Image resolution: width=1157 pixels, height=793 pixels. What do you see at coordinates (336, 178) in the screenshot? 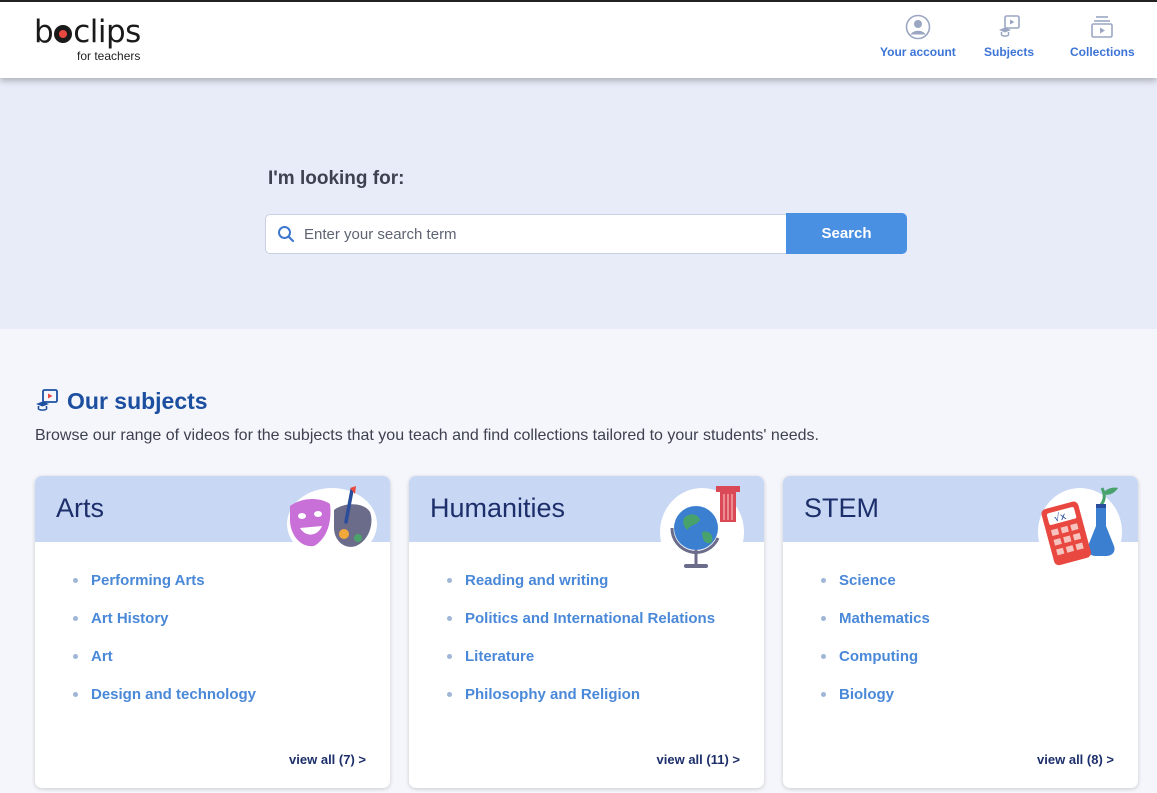
I see `search-heading: I'm looking for:` at bounding box center [336, 178].